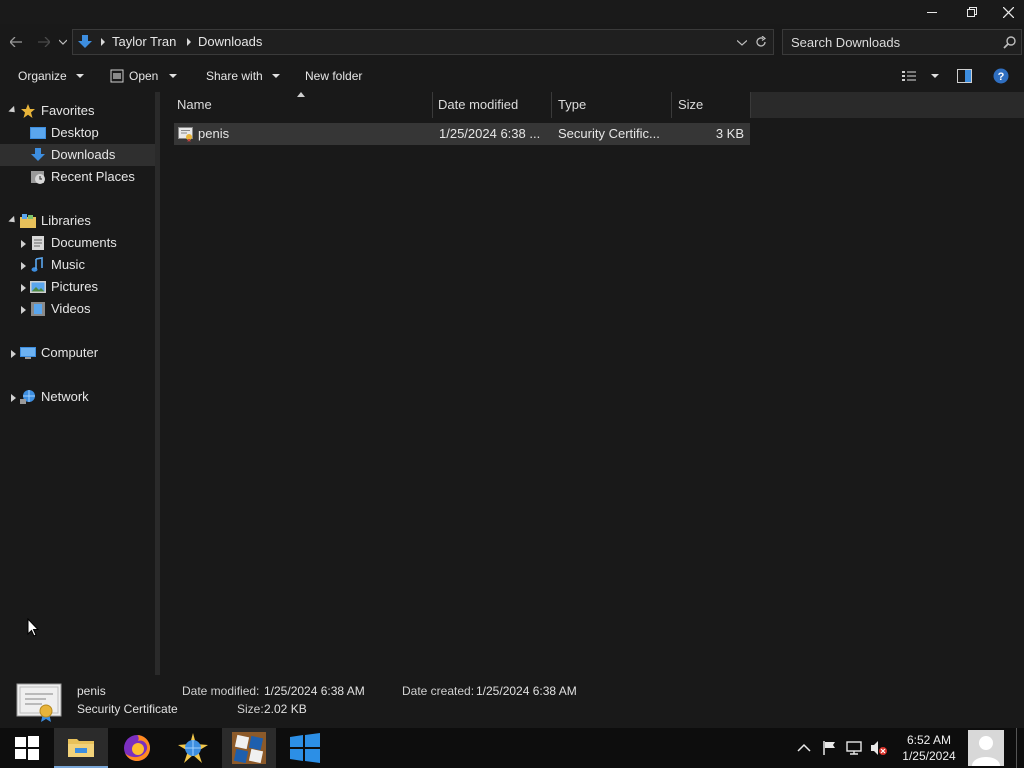 This screenshot has height=768, width=1024. Describe the element at coordinates (68, 110) in the screenshot. I see `nav-favorites-label: Favorites` at that location.